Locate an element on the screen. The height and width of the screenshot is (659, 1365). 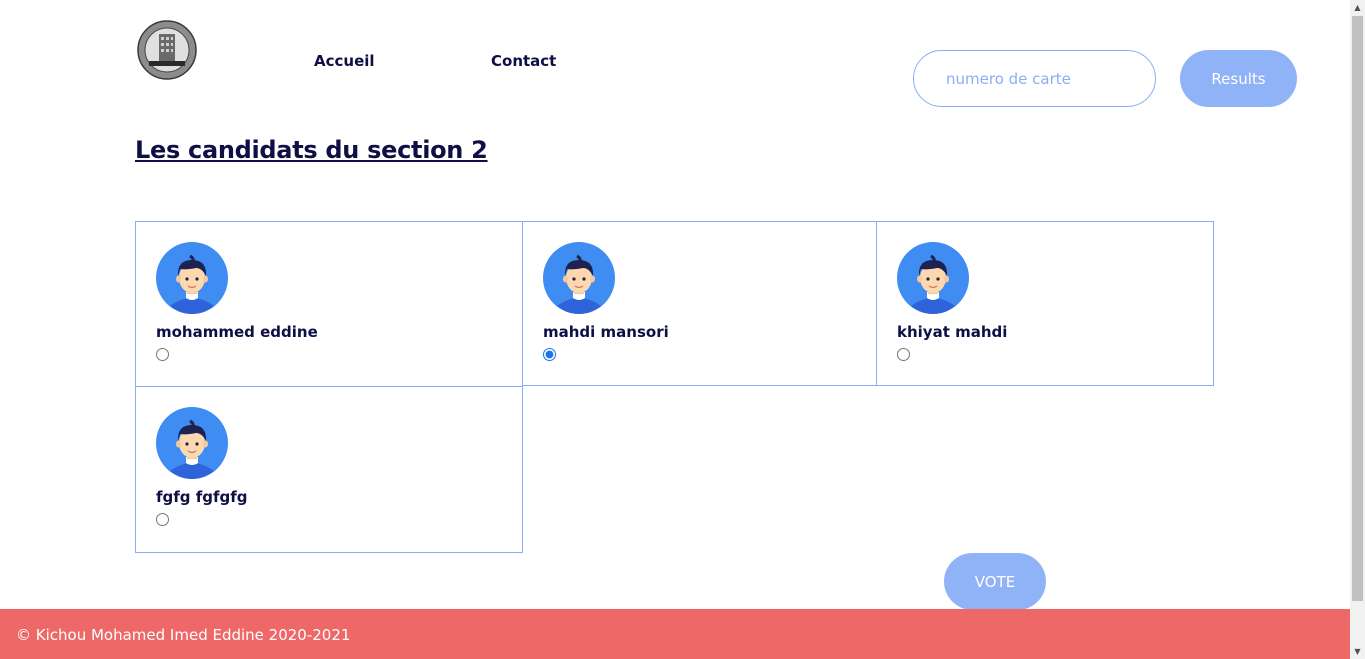
vote-button: VOTE is located at coordinates (995, 581).